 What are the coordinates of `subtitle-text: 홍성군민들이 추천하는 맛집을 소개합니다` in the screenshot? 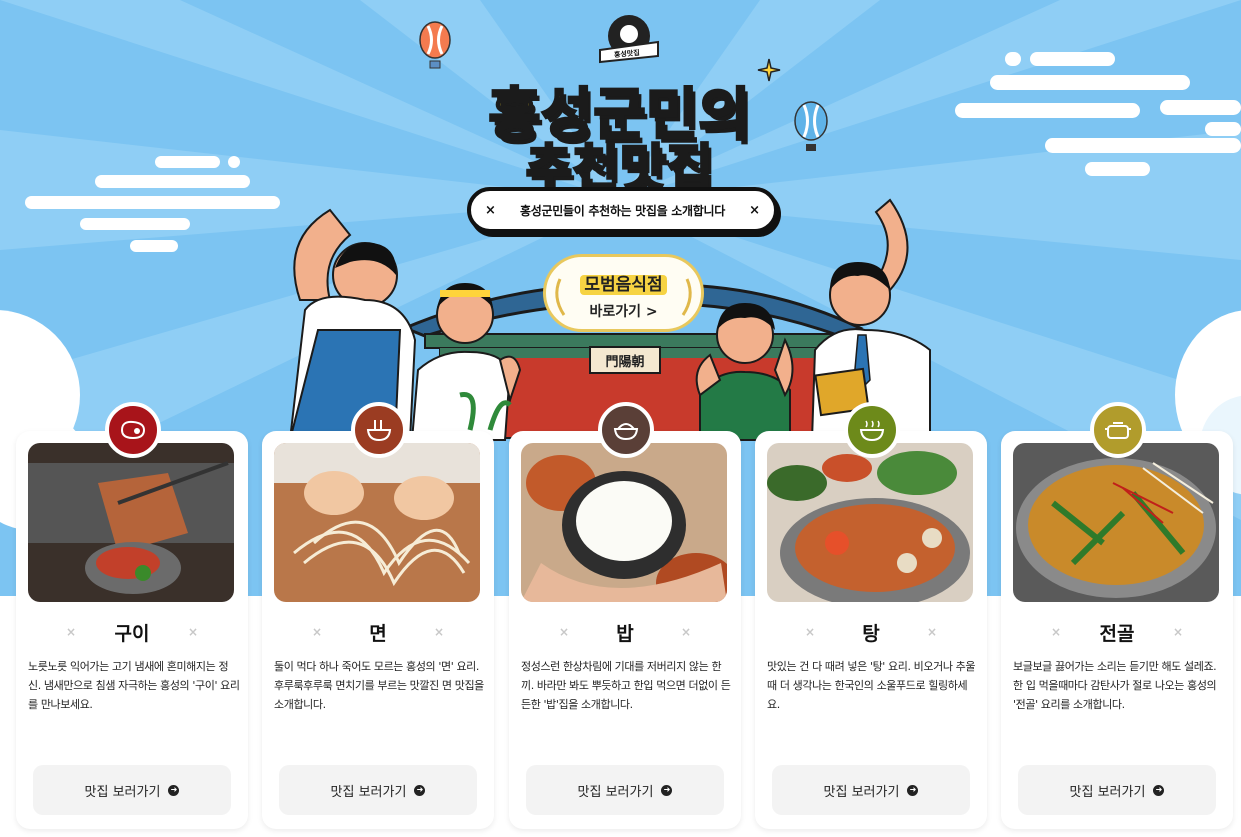 It's located at (622, 210).